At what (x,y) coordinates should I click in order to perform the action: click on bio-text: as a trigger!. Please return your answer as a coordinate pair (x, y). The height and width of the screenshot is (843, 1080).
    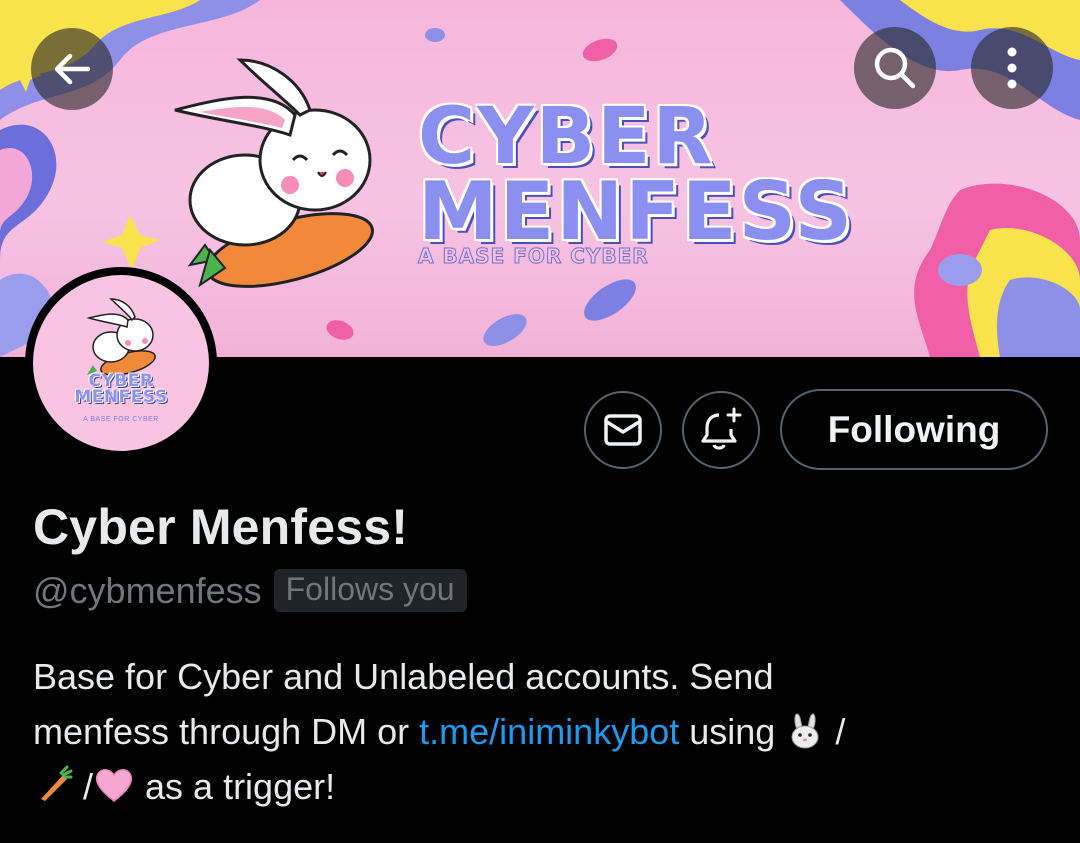
    Looking at the image, I should click on (235, 786).